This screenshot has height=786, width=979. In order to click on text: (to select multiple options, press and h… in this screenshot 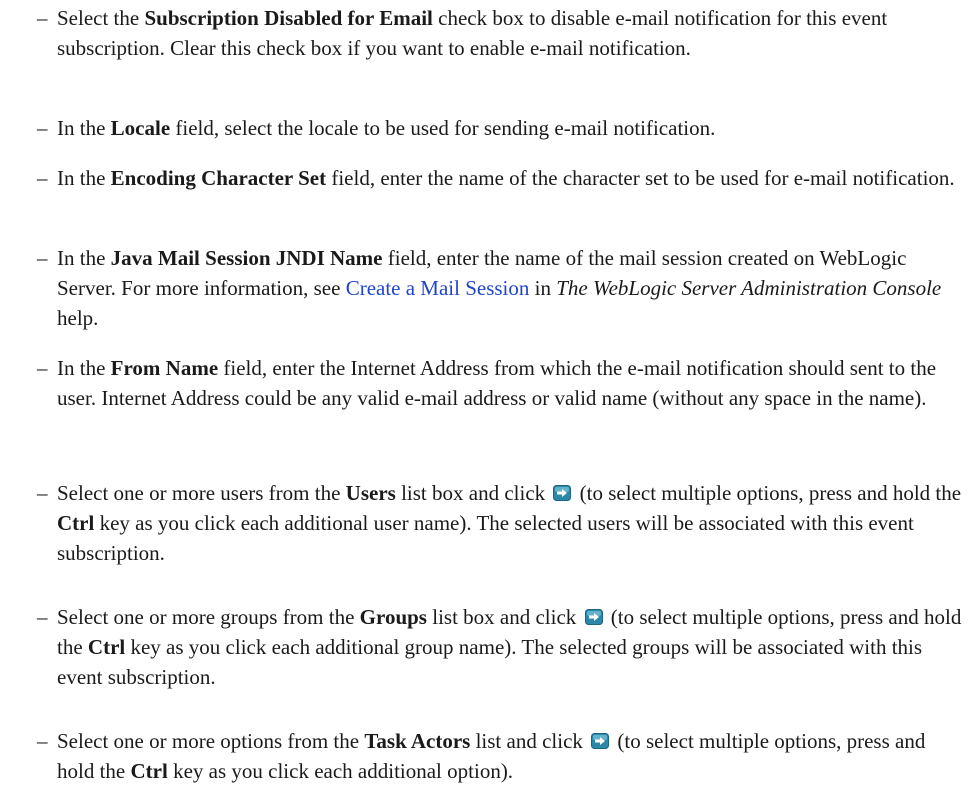, I will do `click(768, 493)`.